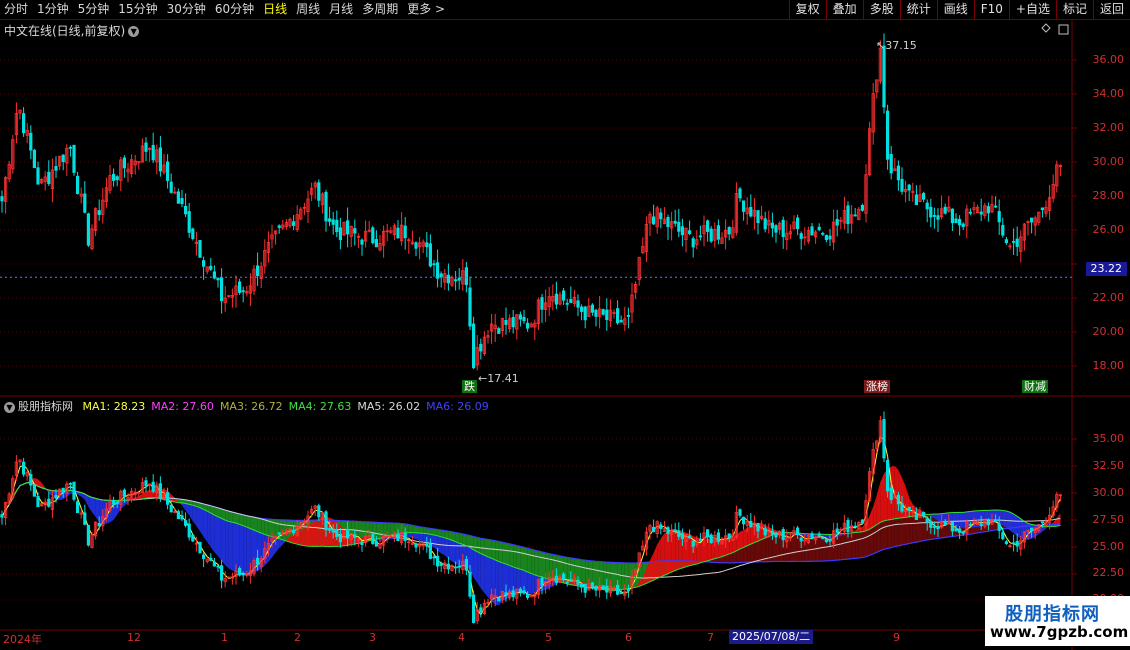 This screenshot has height=650, width=1130. What do you see at coordinates (224, 637) in the screenshot?
I see `time-tick-label: 1` at bounding box center [224, 637].